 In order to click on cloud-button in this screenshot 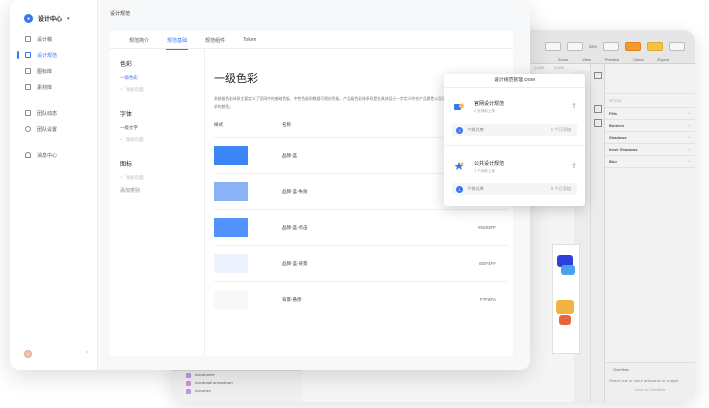, I will do `click(655, 46)`.